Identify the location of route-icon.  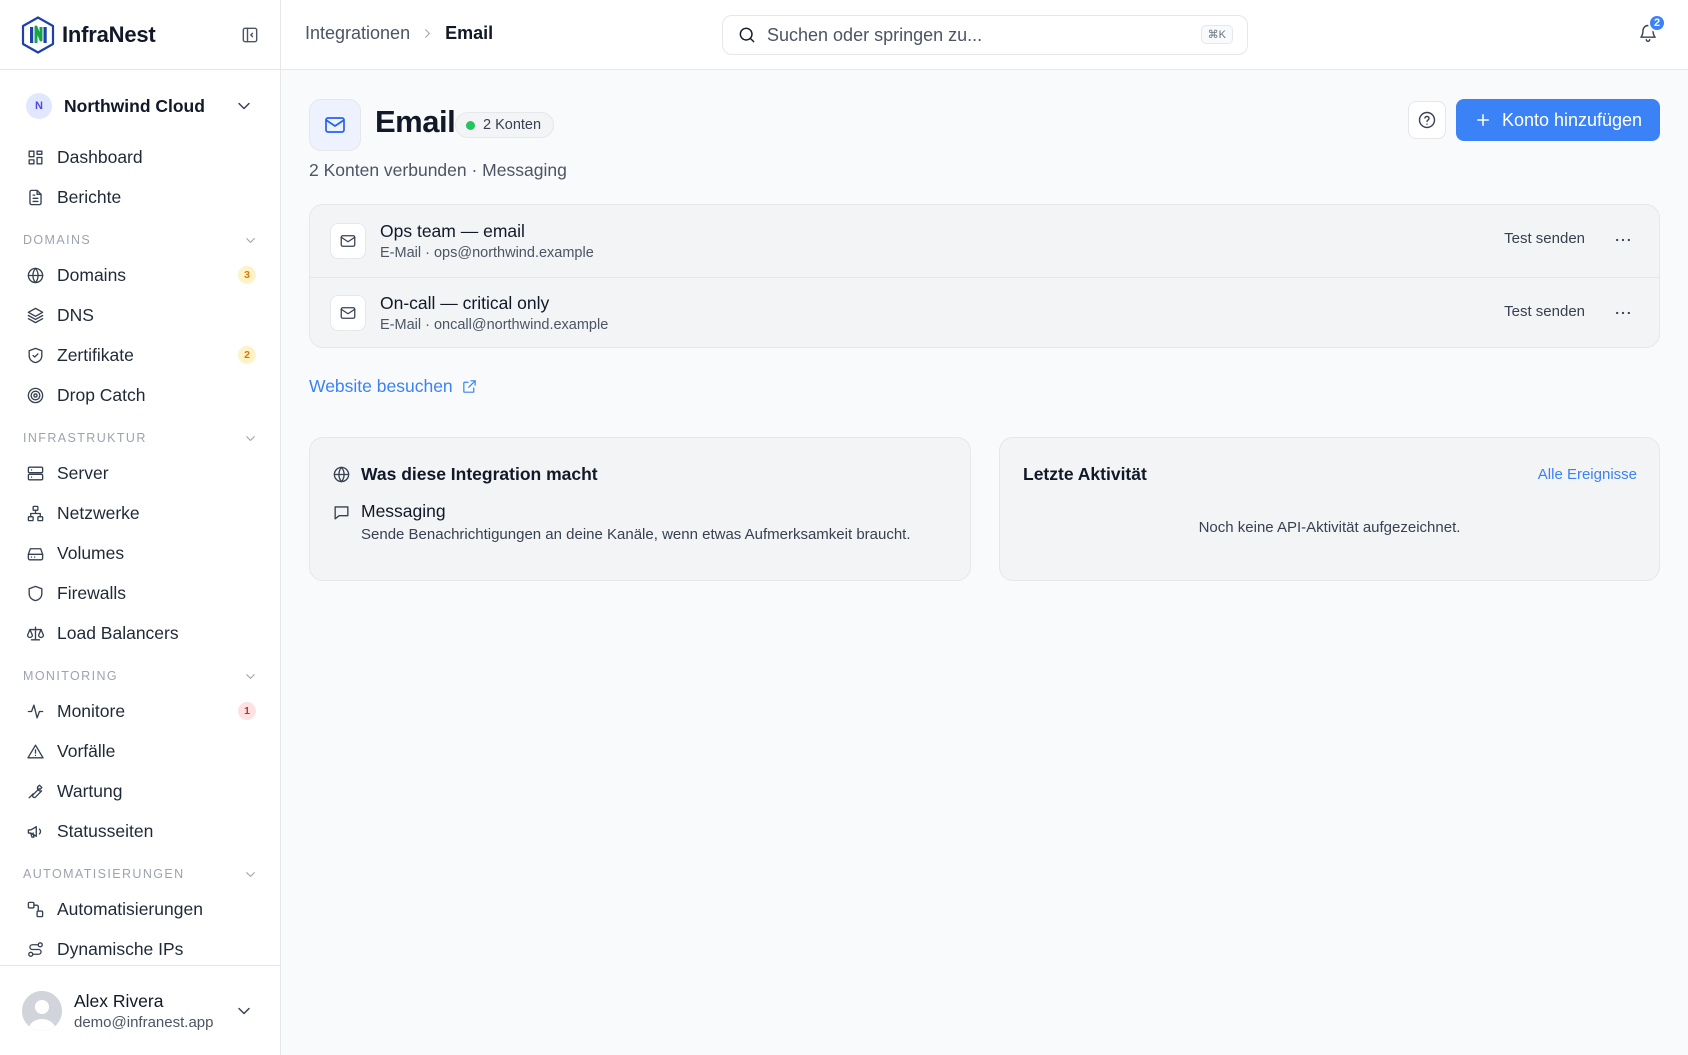
(35, 949).